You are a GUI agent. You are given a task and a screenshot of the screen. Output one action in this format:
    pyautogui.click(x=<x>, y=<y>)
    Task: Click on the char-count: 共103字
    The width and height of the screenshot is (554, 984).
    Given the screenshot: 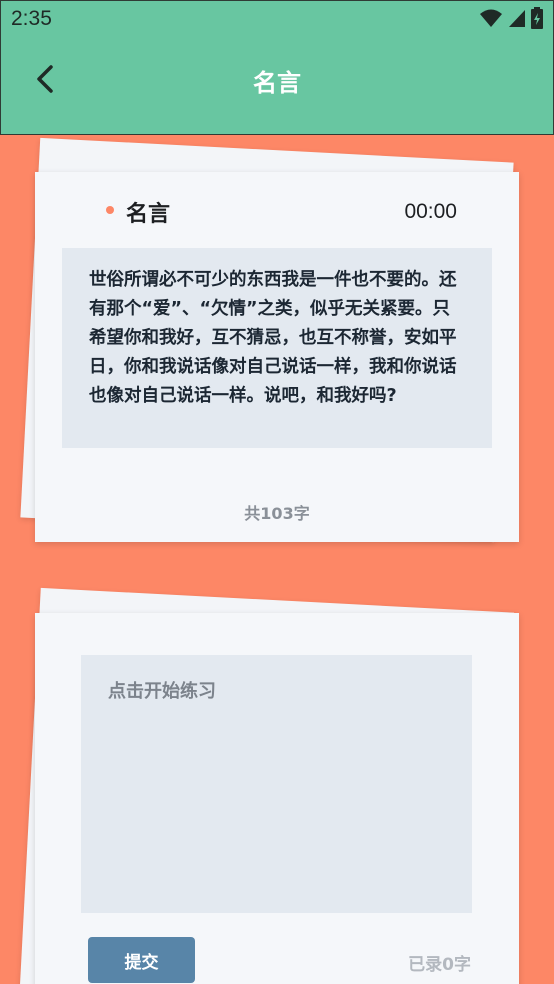 What is the action you would take?
    pyautogui.click(x=277, y=513)
    